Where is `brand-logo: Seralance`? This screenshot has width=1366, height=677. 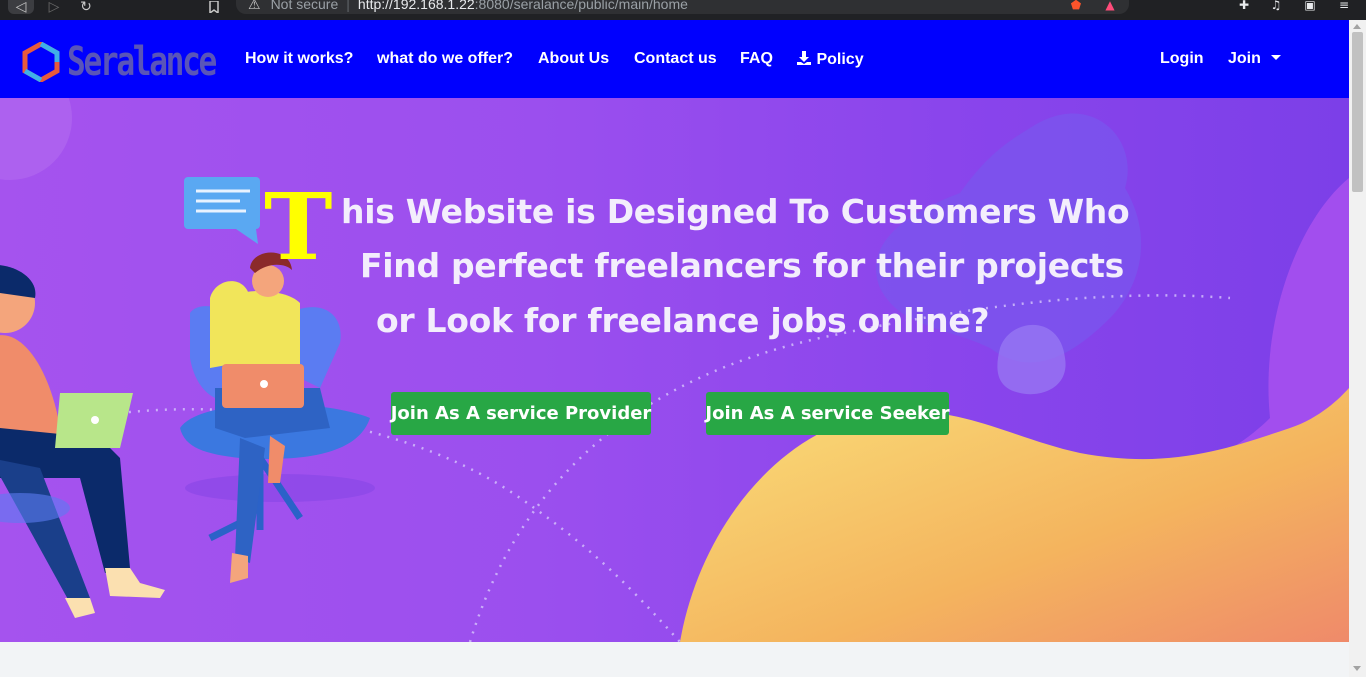
brand-logo: Seralance is located at coordinates (129, 62).